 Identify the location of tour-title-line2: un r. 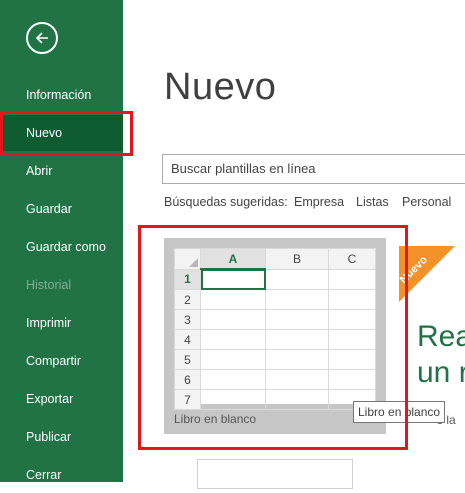
(441, 372).